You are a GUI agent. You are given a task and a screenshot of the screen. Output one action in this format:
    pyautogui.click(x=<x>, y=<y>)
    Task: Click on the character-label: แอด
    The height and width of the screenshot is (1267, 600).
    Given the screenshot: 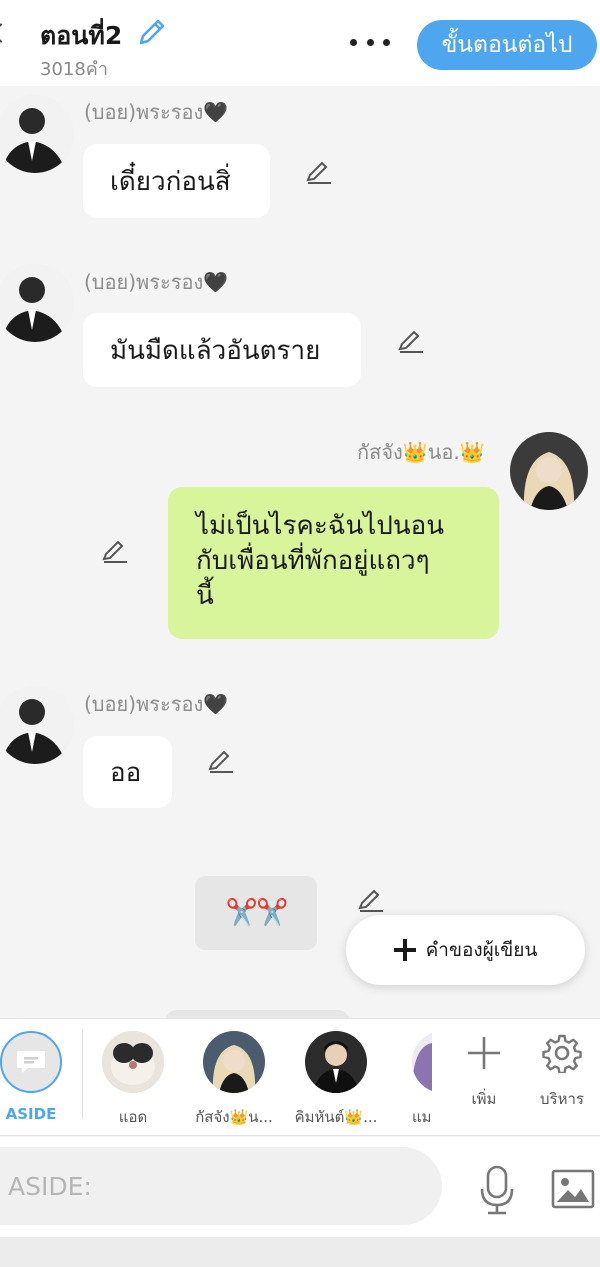 What is the action you would take?
    pyautogui.click(x=133, y=1117)
    